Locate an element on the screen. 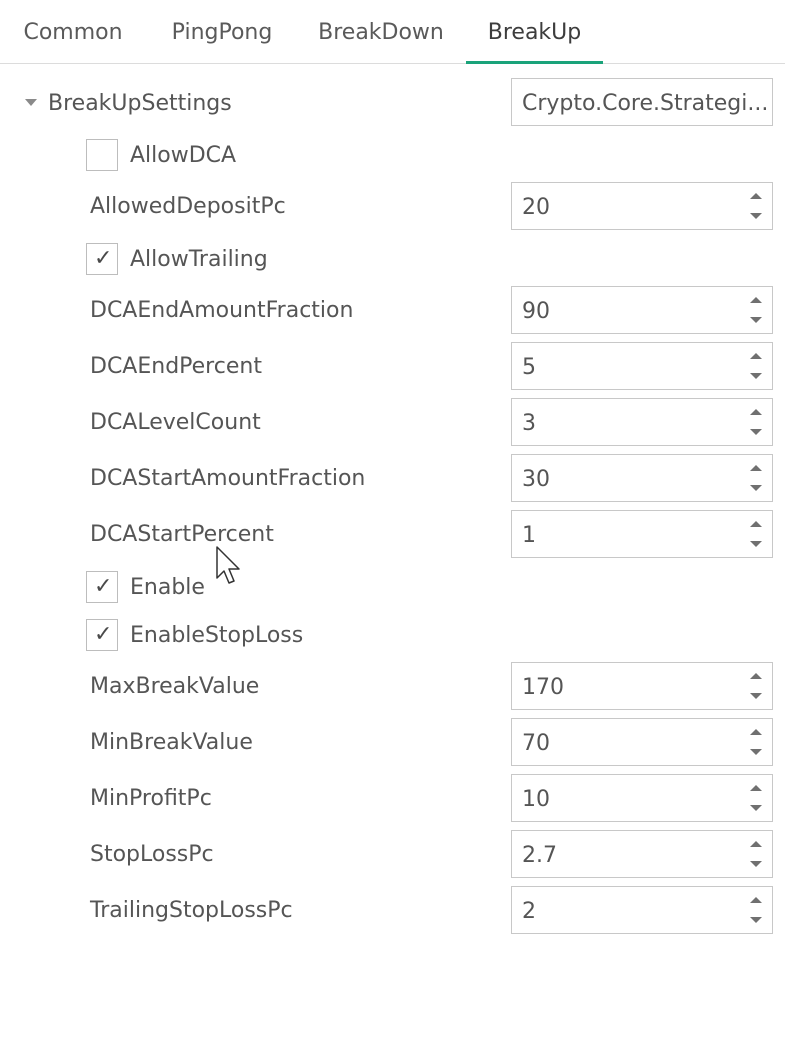 The width and height of the screenshot is (785, 1062). dca-start-percent-spinner: 1 is located at coordinates (642, 534).